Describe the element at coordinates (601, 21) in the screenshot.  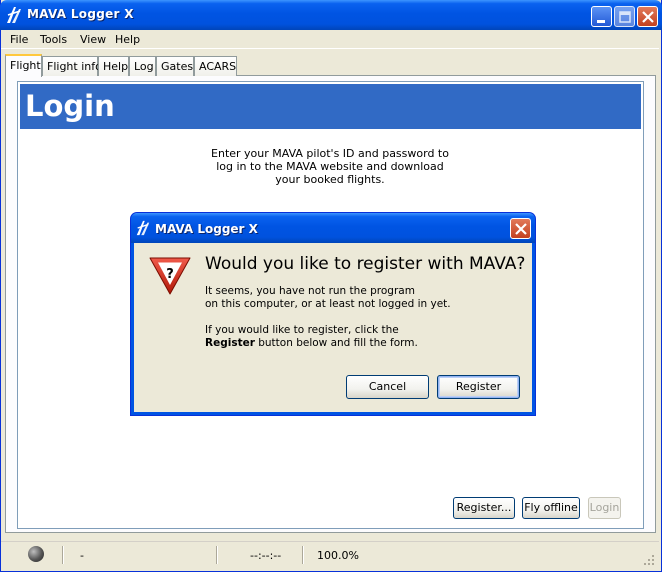
I see `minimize-icon` at that location.